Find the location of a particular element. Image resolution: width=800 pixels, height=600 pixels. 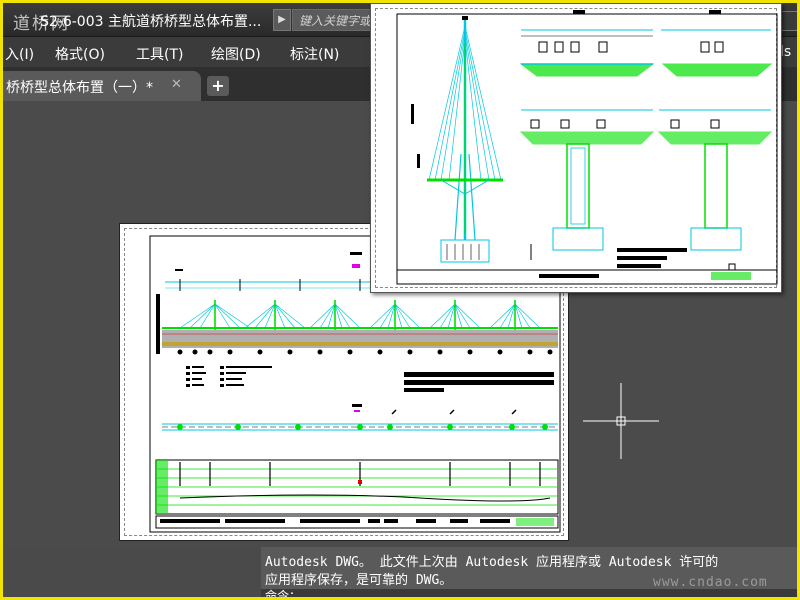

title-arrow-icon: ▶ is located at coordinates (282, 20).